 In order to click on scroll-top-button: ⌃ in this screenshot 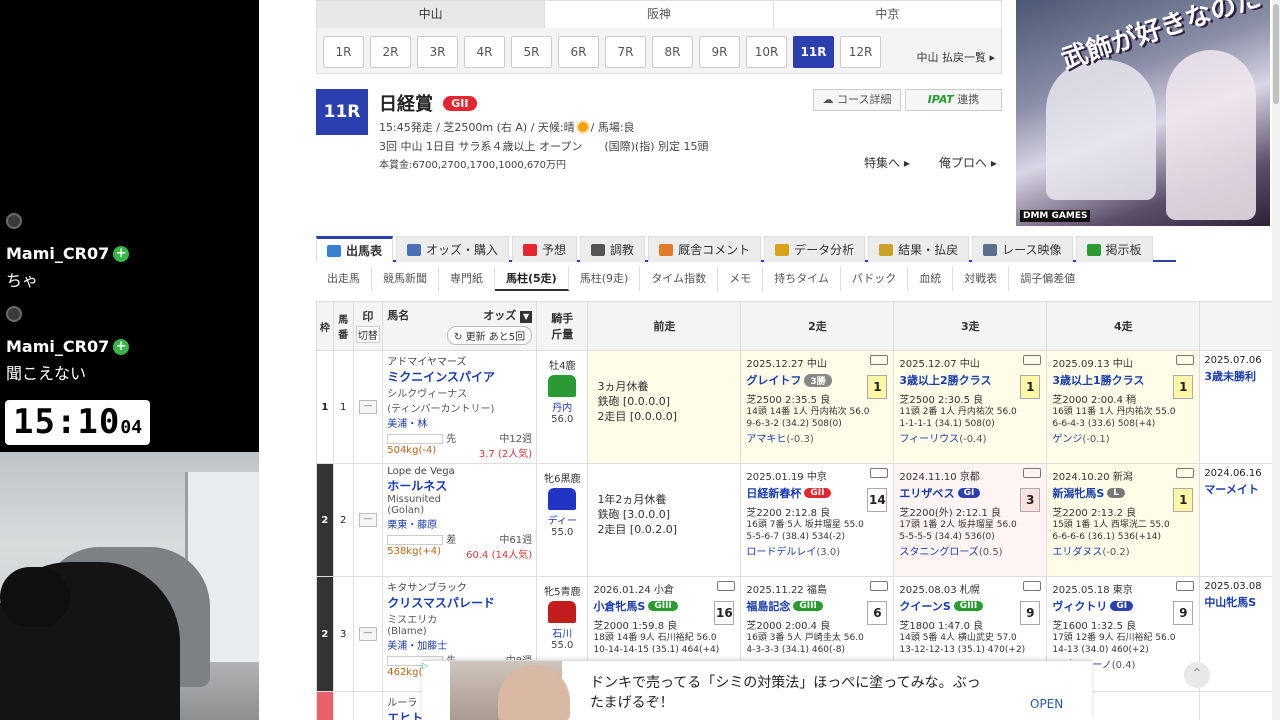, I will do `click(1197, 675)`.